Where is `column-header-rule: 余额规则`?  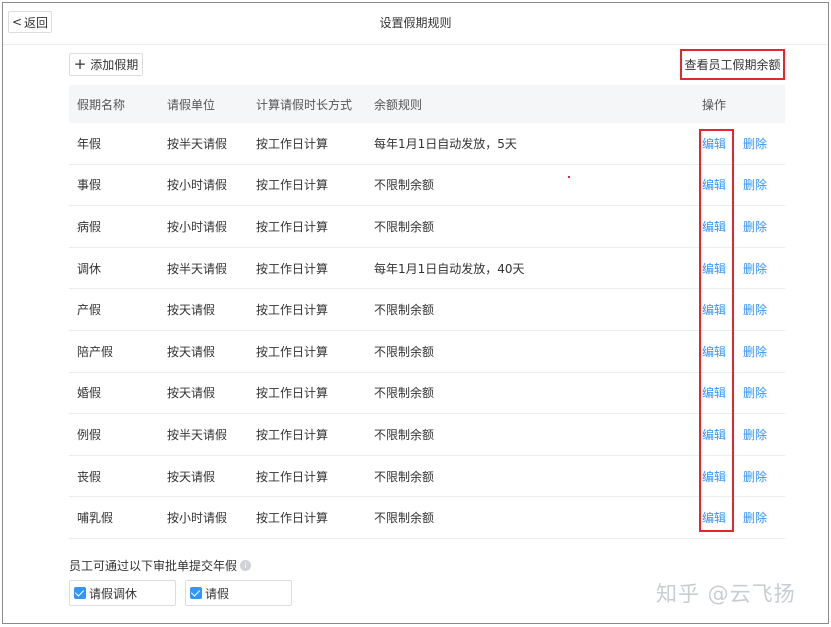
column-header-rule: 余额规则 is located at coordinates (398, 104).